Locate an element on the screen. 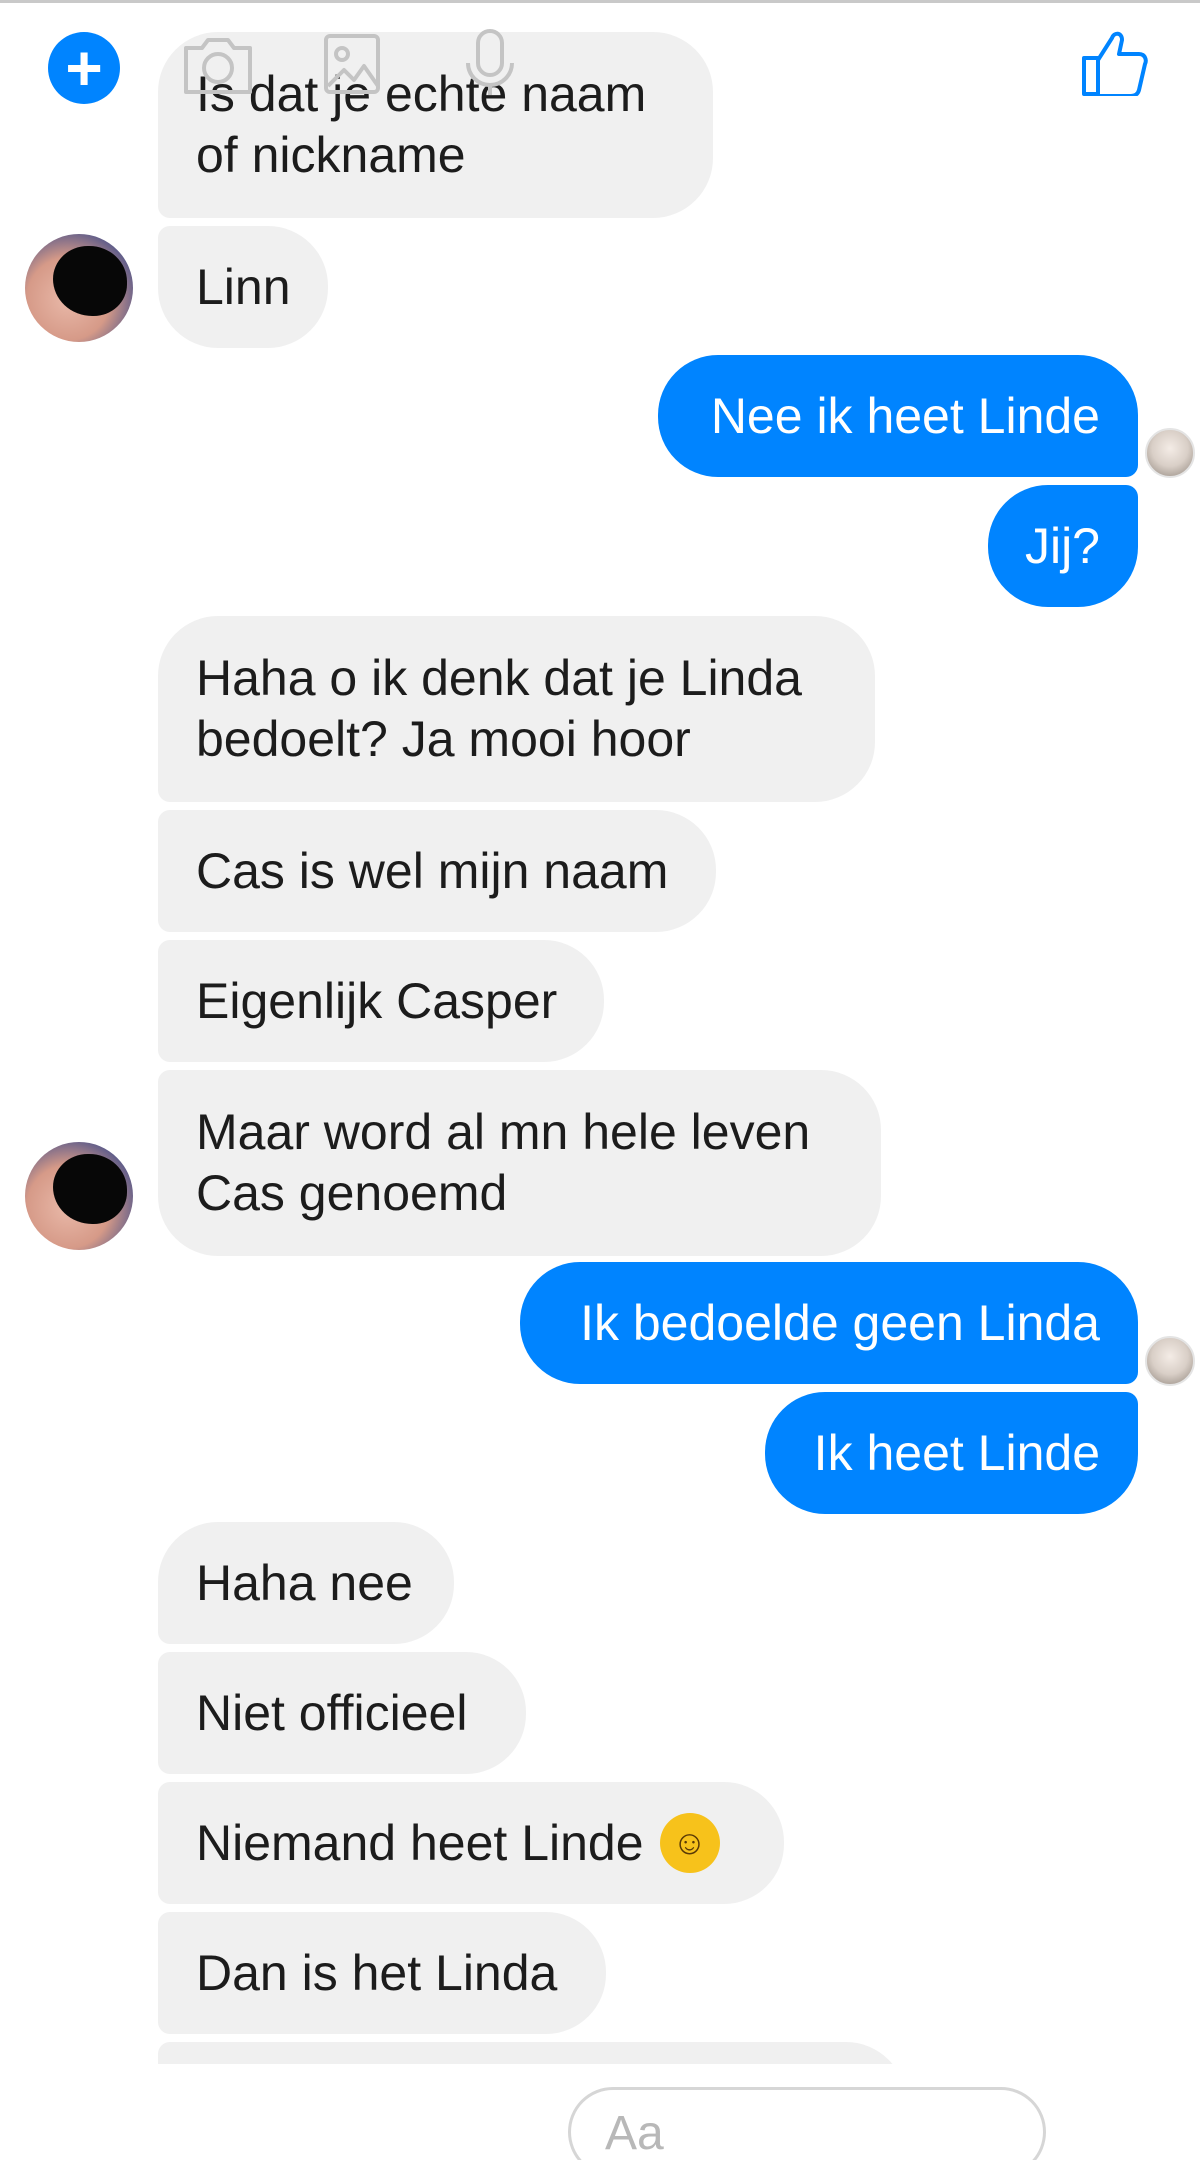 This screenshot has width=1200, height=2160. microphone-icon is located at coordinates (490, 62).